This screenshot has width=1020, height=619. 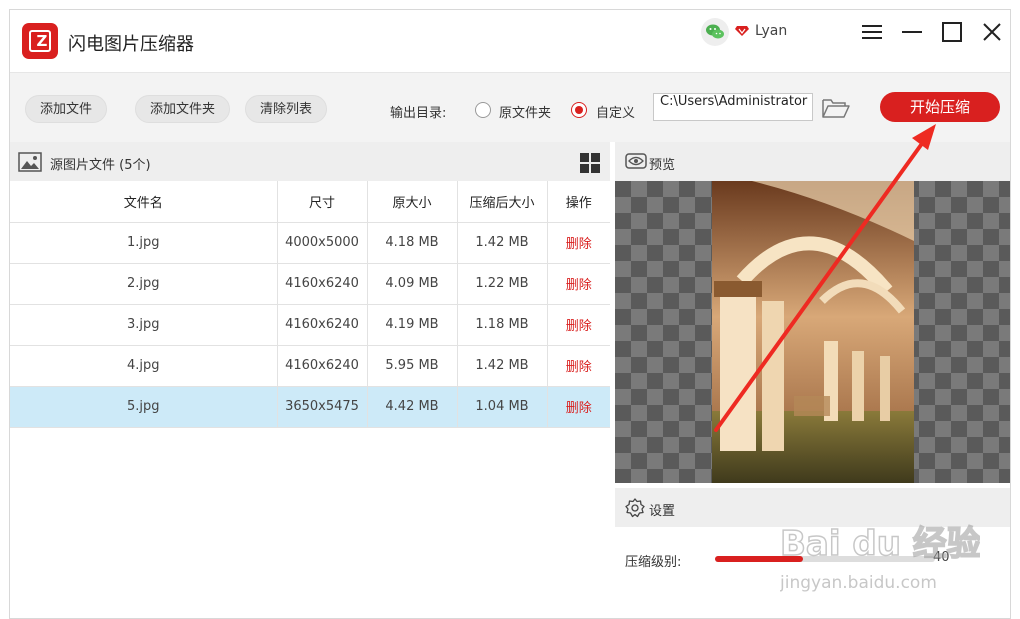 What do you see at coordinates (742, 31) in the screenshot?
I see `vip-diamond-icon` at bounding box center [742, 31].